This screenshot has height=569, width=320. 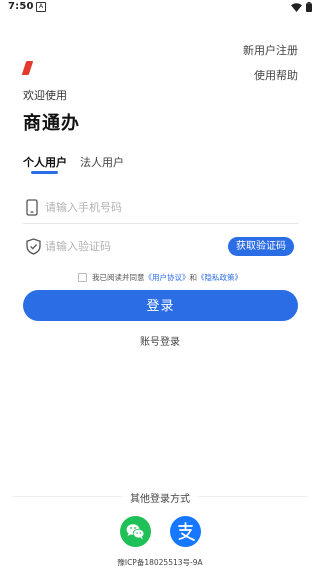 What do you see at coordinates (135, 207) in the screenshot?
I see `phone-input` at bounding box center [135, 207].